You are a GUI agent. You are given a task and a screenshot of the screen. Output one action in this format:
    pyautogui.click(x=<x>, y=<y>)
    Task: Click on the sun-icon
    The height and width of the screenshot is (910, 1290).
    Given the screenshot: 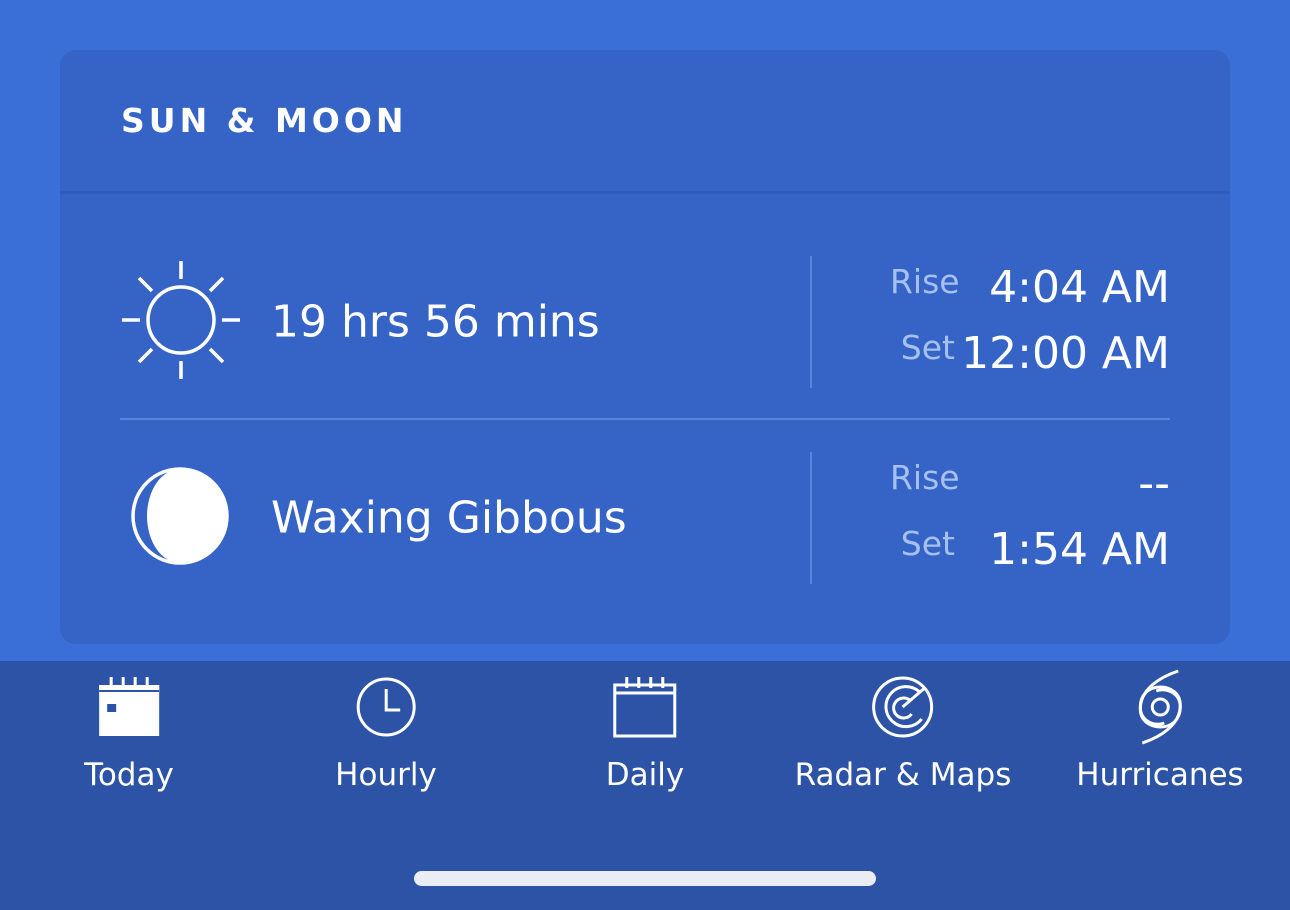 What is the action you would take?
    pyautogui.click(x=181, y=322)
    